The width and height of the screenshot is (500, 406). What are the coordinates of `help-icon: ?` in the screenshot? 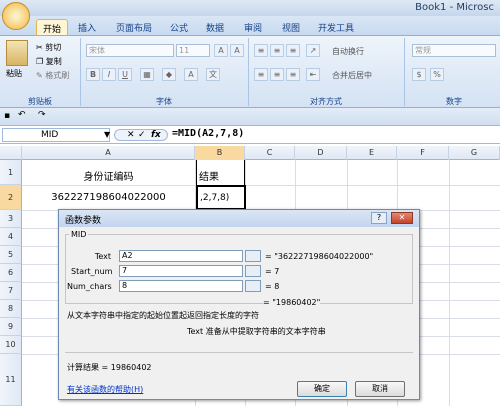 It's located at (379, 218).